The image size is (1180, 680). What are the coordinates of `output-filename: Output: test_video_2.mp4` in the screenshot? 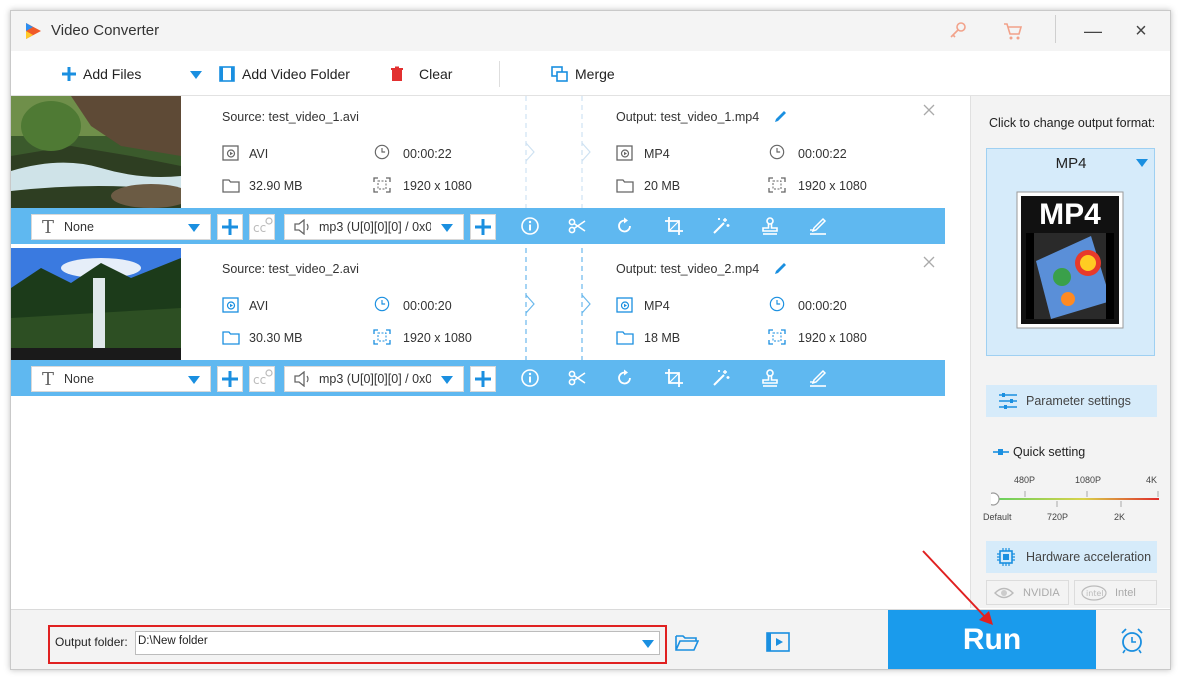 It's located at (688, 269).